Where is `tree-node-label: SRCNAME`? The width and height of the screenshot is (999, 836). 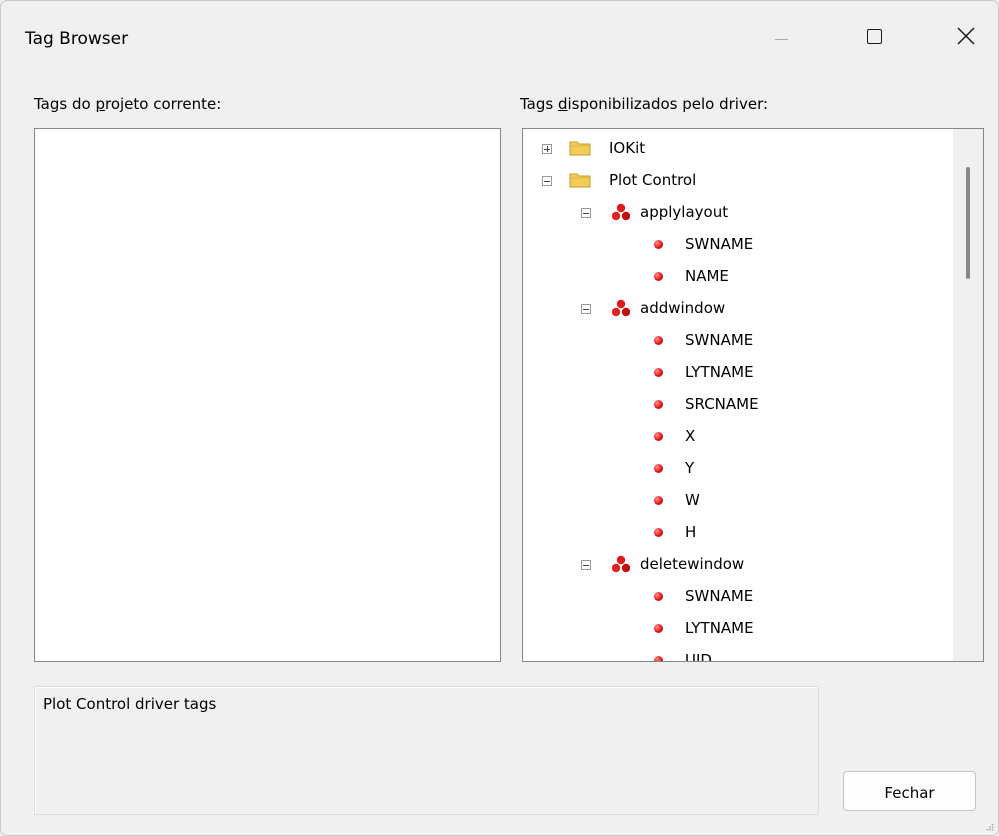
tree-node-label: SRCNAME is located at coordinates (722, 404).